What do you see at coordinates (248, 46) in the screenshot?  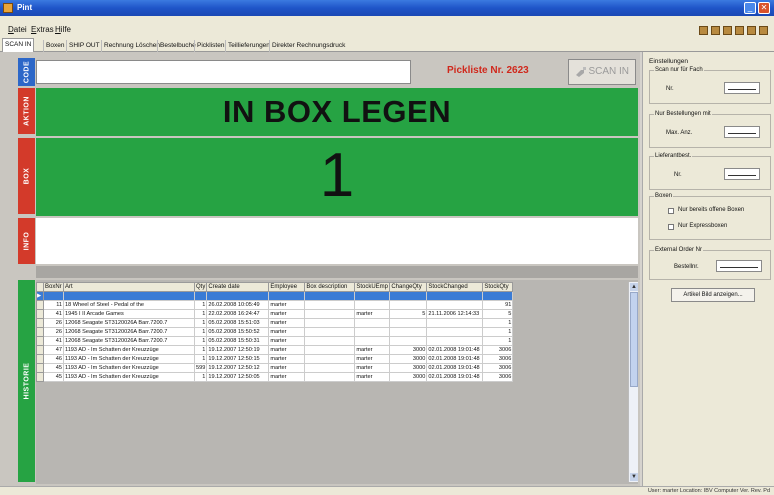 I see `tab-teillieferungen: Teillieferungen` at bounding box center [248, 46].